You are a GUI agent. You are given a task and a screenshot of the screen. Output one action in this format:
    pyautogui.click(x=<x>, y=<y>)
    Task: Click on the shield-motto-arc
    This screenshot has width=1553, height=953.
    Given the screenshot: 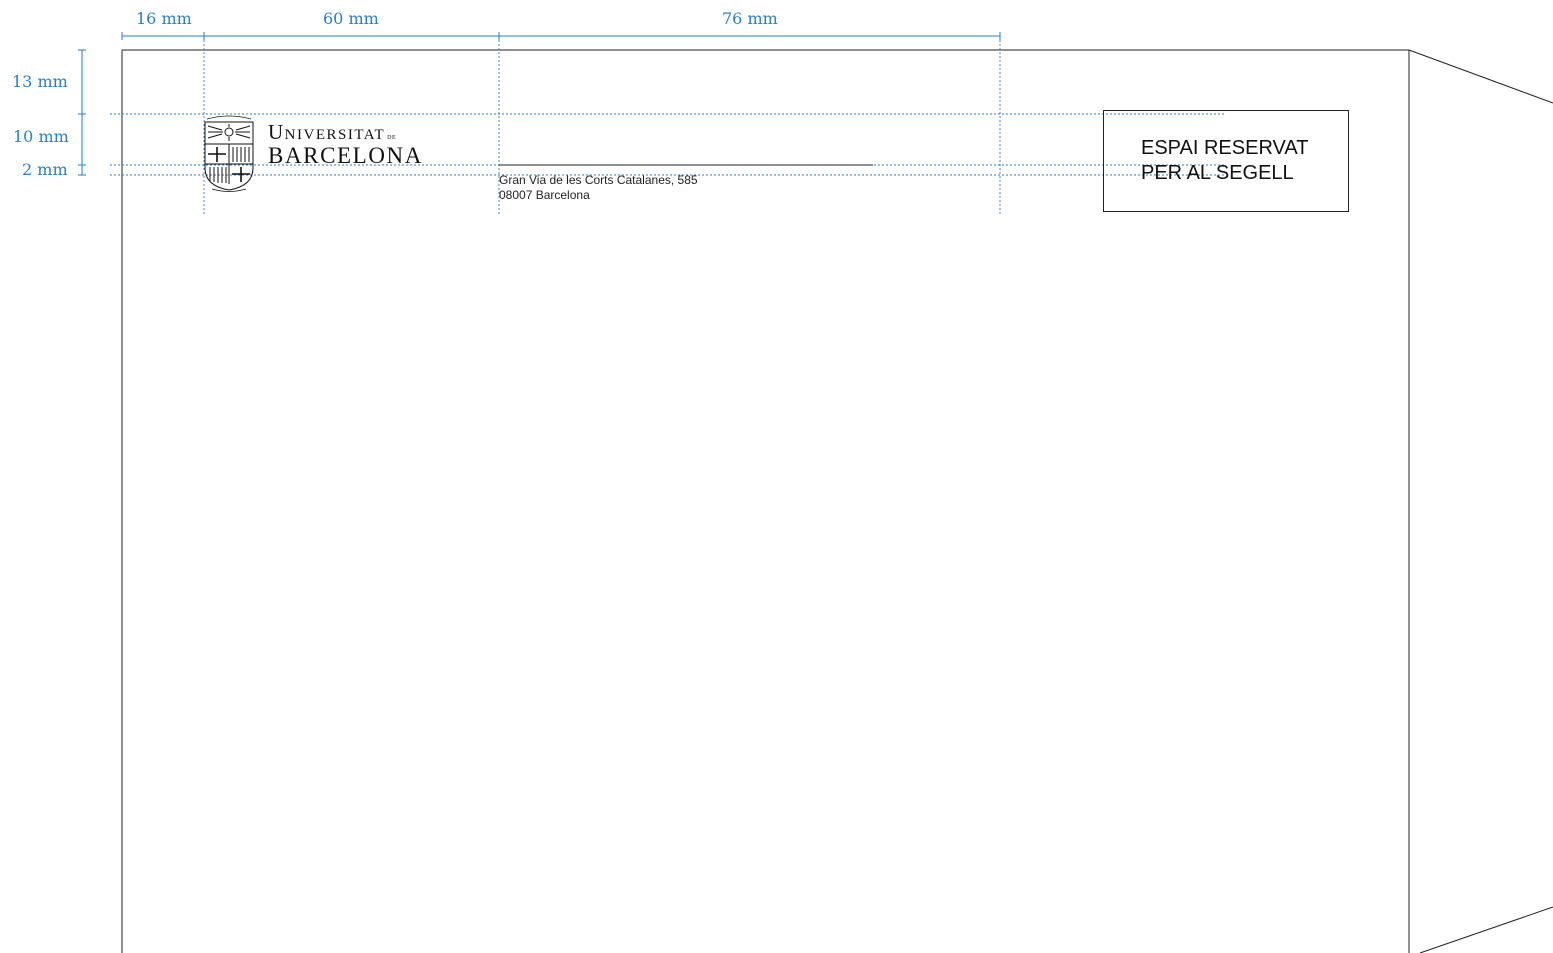 What is the action you would take?
    pyautogui.click(x=229, y=117)
    